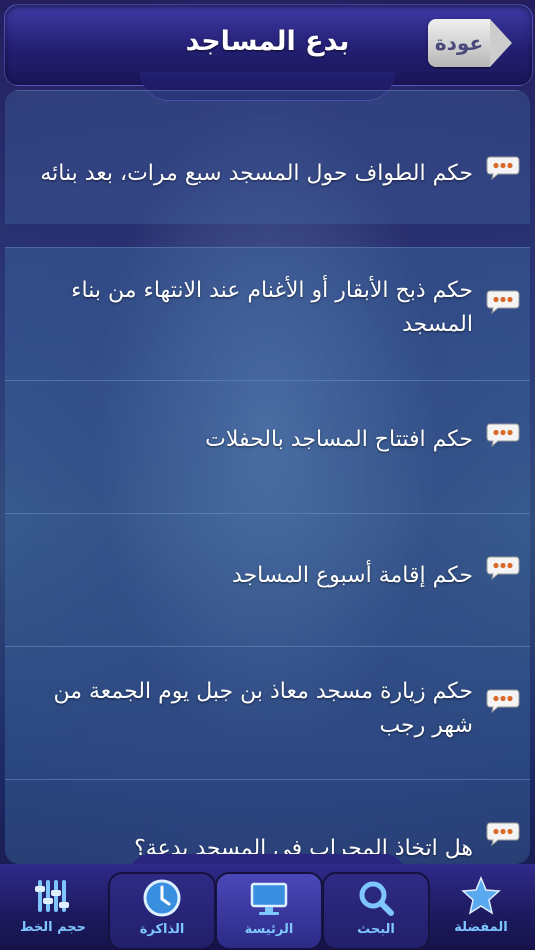 This screenshot has height=950, width=535. I want to click on sliders-icon, so click(52, 896).